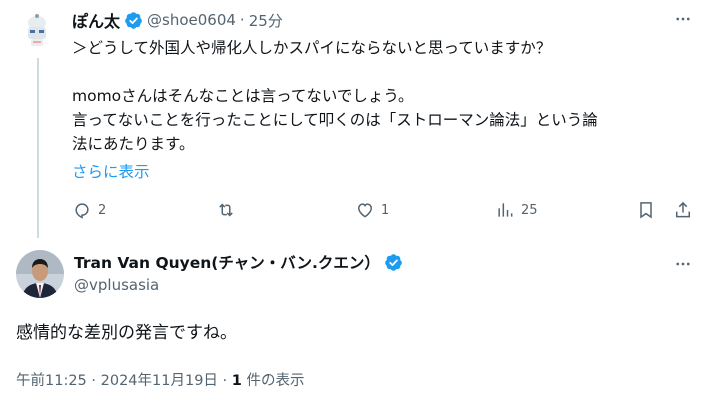 The width and height of the screenshot is (714, 407). What do you see at coordinates (96, 20) in the screenshot?
I see `reply-author-name: ぽん太` at bounding box center [96, 20].